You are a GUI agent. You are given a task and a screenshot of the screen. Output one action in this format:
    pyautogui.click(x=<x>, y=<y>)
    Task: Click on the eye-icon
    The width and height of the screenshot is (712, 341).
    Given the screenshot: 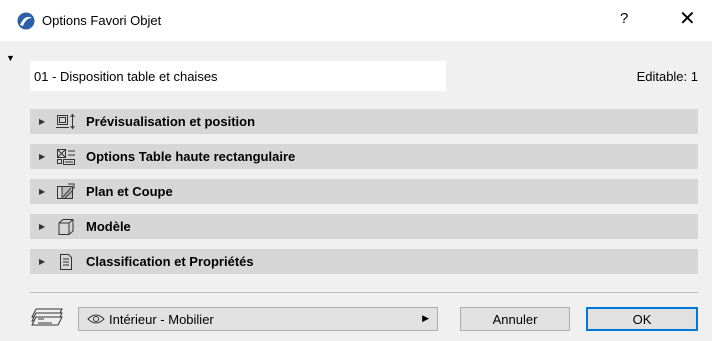 What is the action you would take?
    pyautogui.click(x=96, y=319)
    